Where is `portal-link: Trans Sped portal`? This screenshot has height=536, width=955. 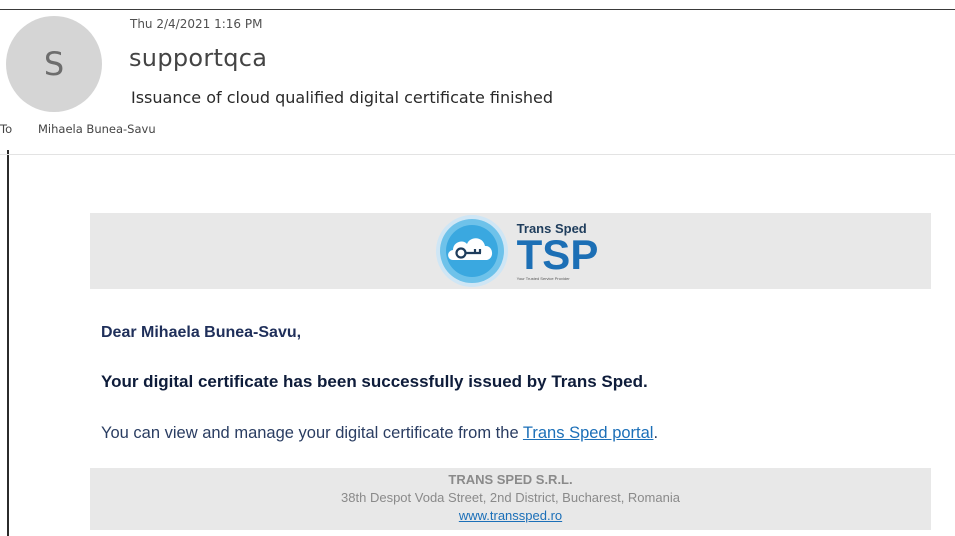 portal-link: Trans Sped portal is located at coordinates (588, 433).